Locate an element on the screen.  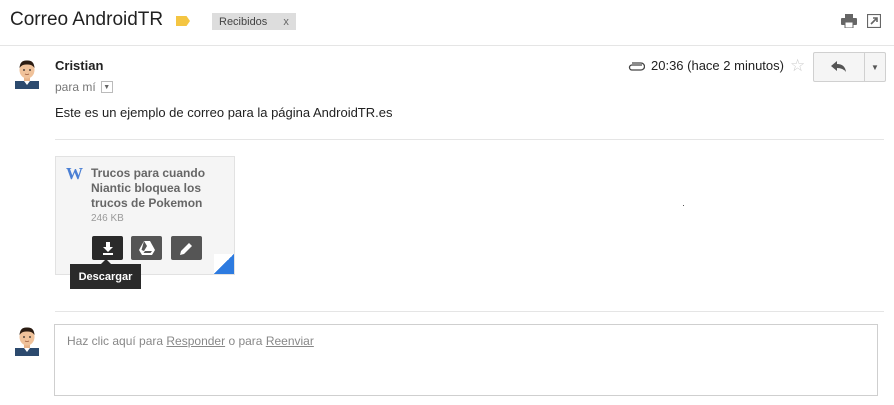
label-chip-remove: x is located at coordinates (286, 22).